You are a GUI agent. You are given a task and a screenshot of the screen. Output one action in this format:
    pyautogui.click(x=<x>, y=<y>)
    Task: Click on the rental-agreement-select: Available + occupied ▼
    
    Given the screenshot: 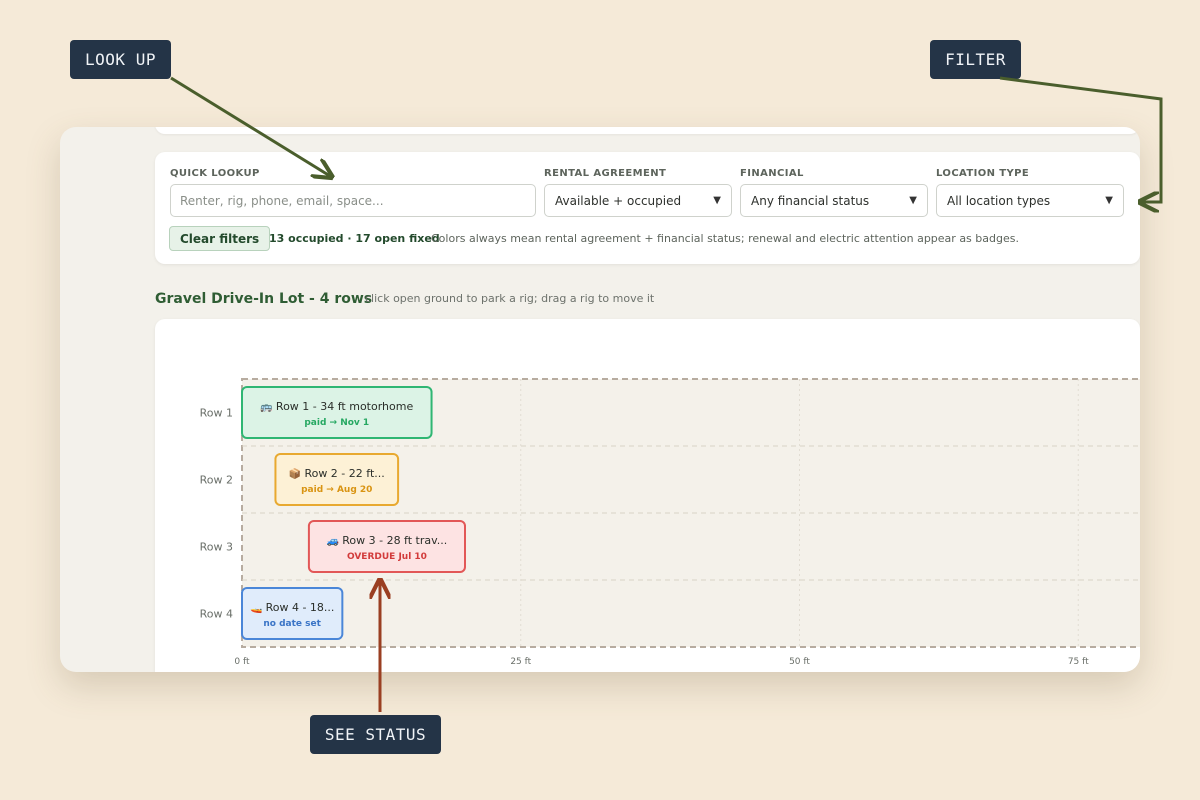 What is the action you would take?
    pyautogui.click(x=638, y=200)
    